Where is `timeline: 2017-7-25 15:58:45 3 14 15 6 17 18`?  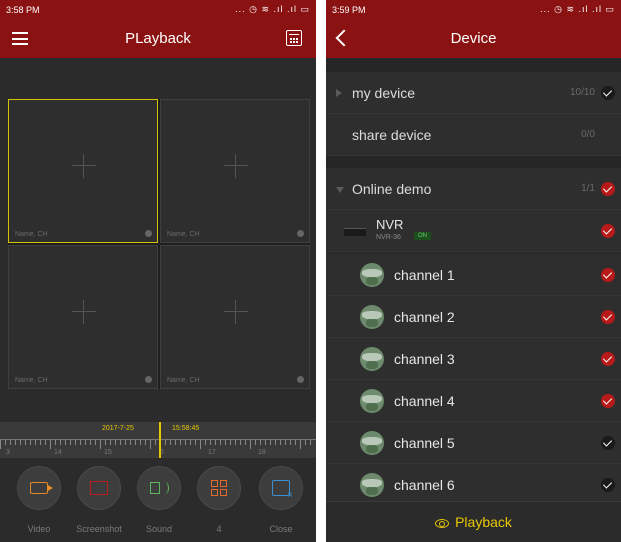 timeline: 2017-7-25 15:58:45 3 14 15 6 17 18 is located at coordinates (158, 440).